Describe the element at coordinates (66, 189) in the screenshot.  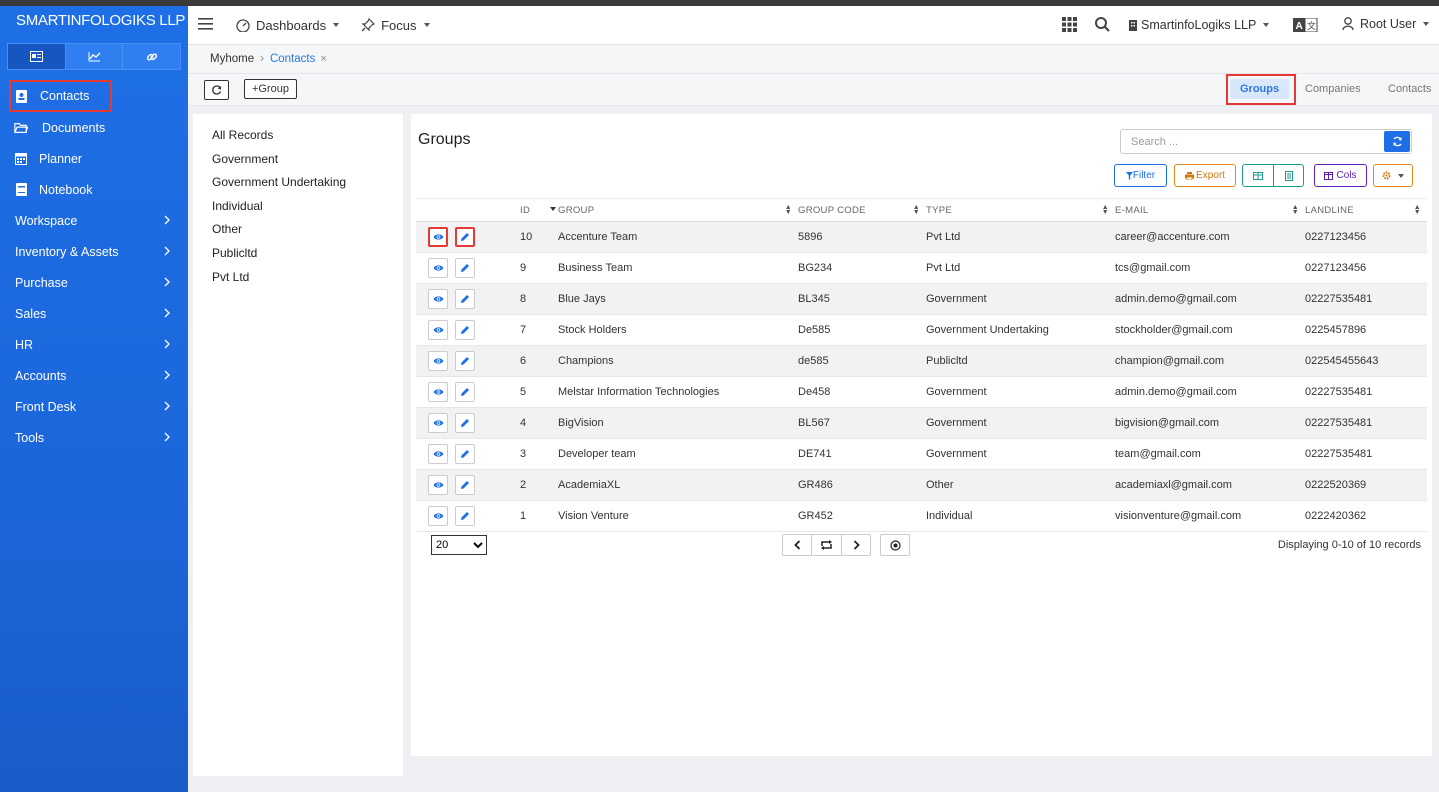
I see `sidebar-item-label: Notebook` at that location.